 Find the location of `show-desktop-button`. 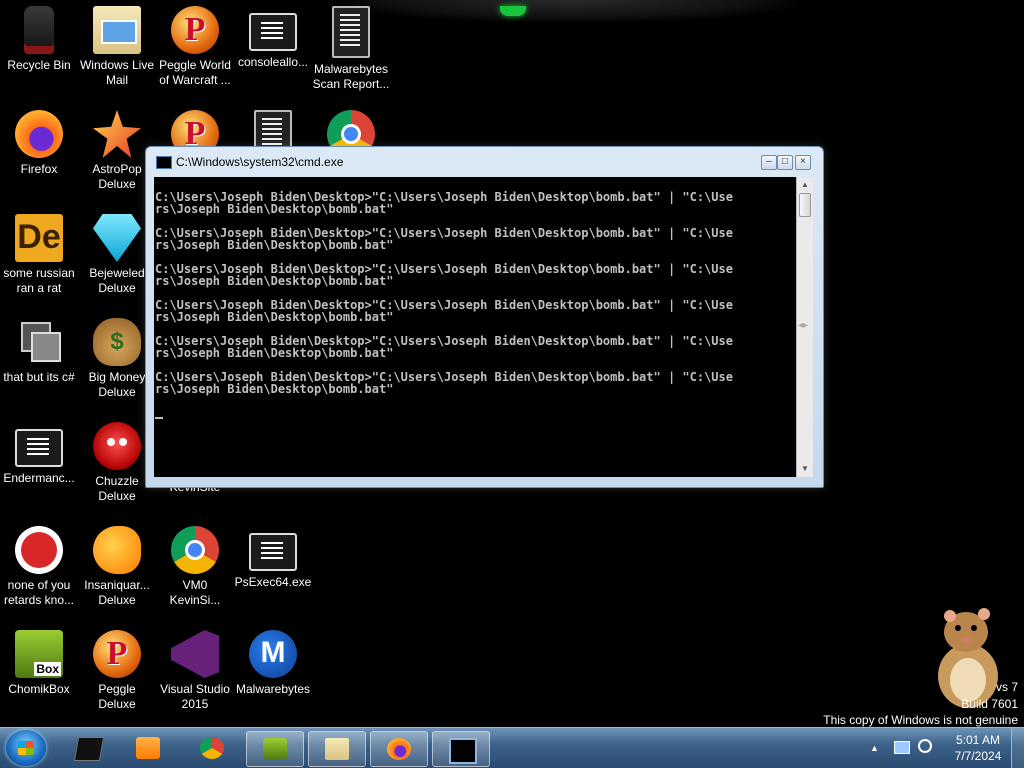

show-desktop-button is located at coordinates (1017, 748).